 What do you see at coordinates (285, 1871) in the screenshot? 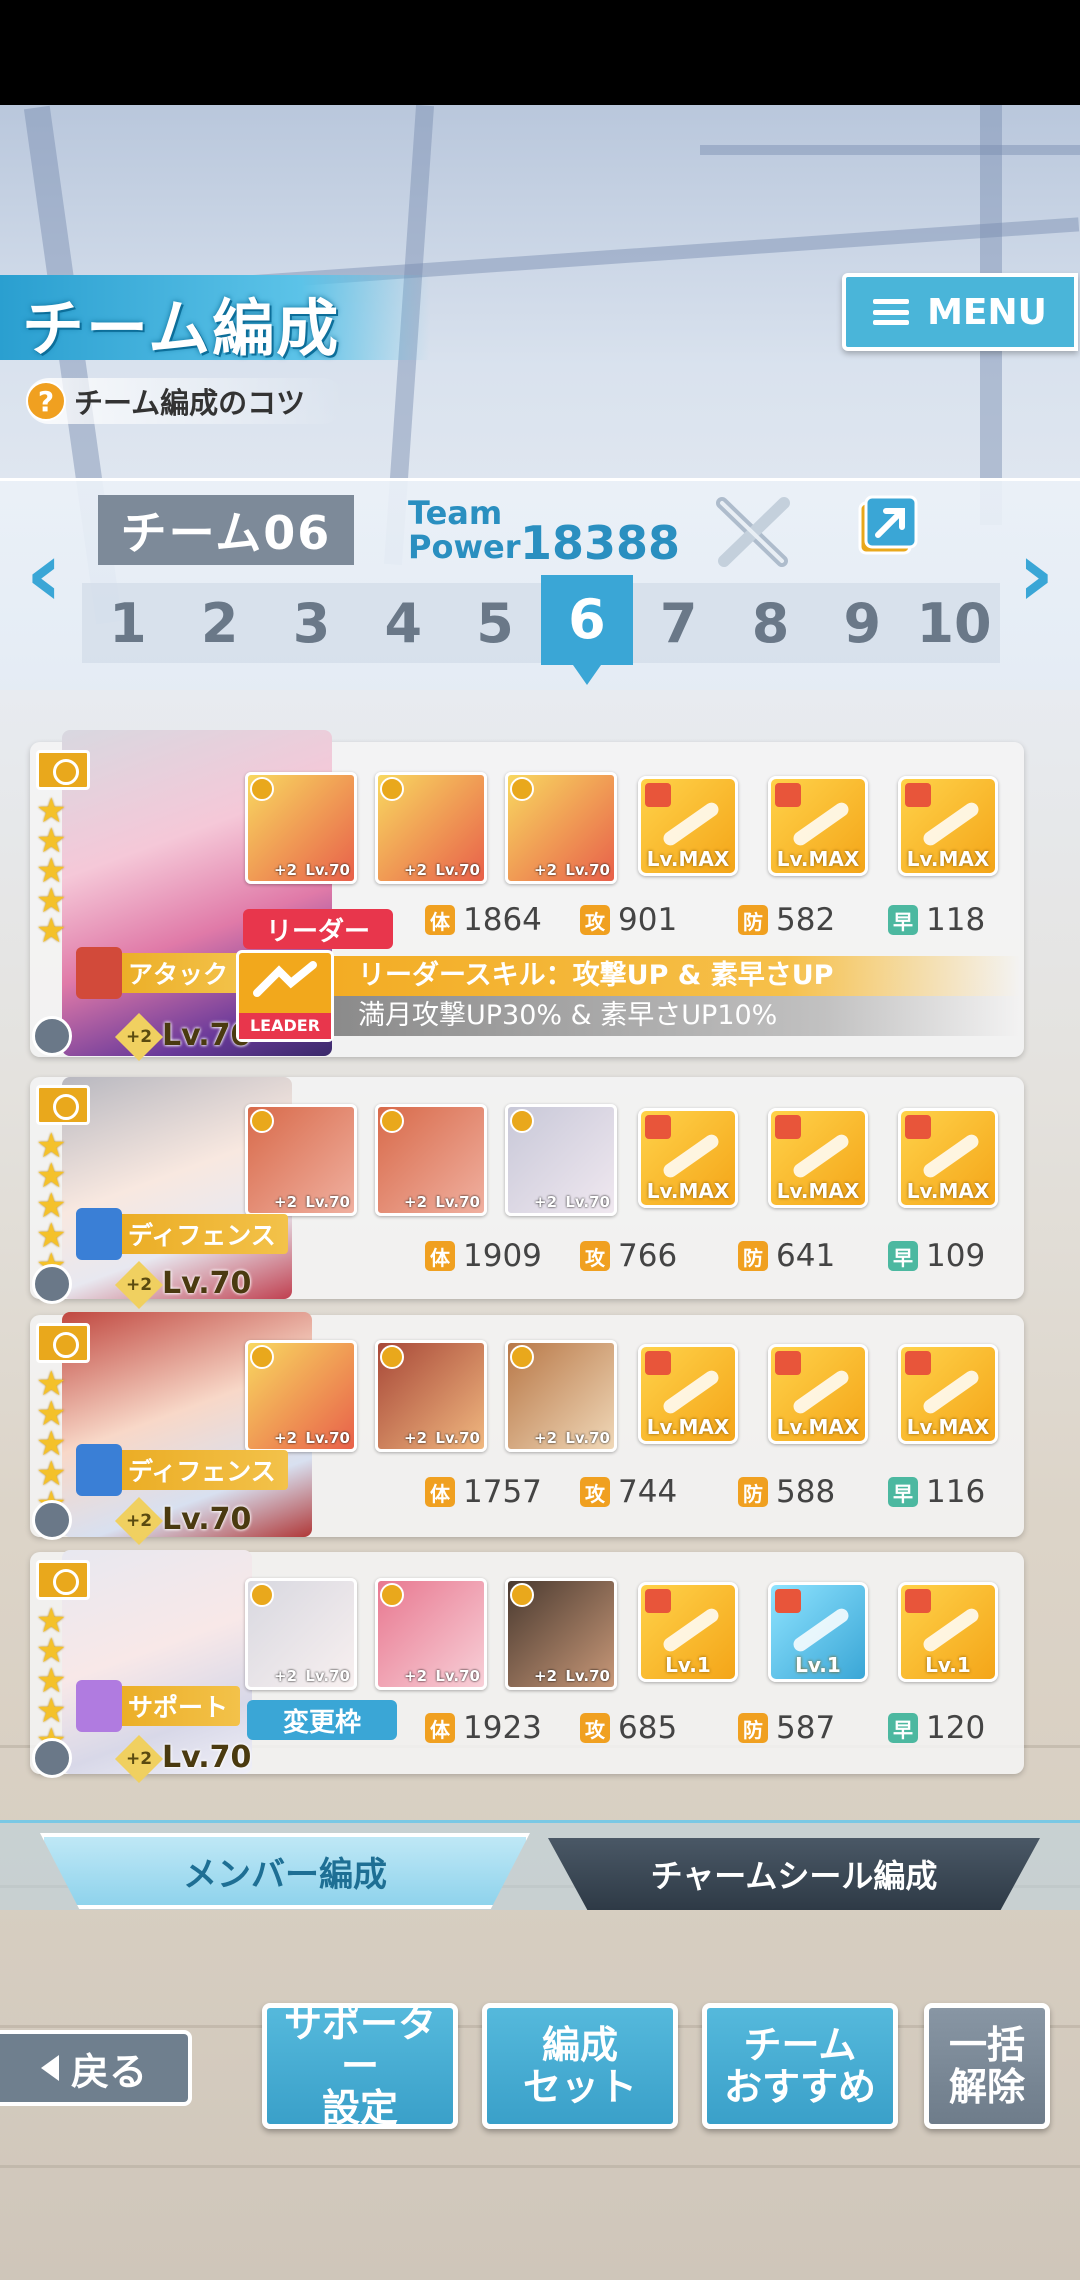
I see `tab-member-formation: メンバー編成` at bounding box center [285, 1871].